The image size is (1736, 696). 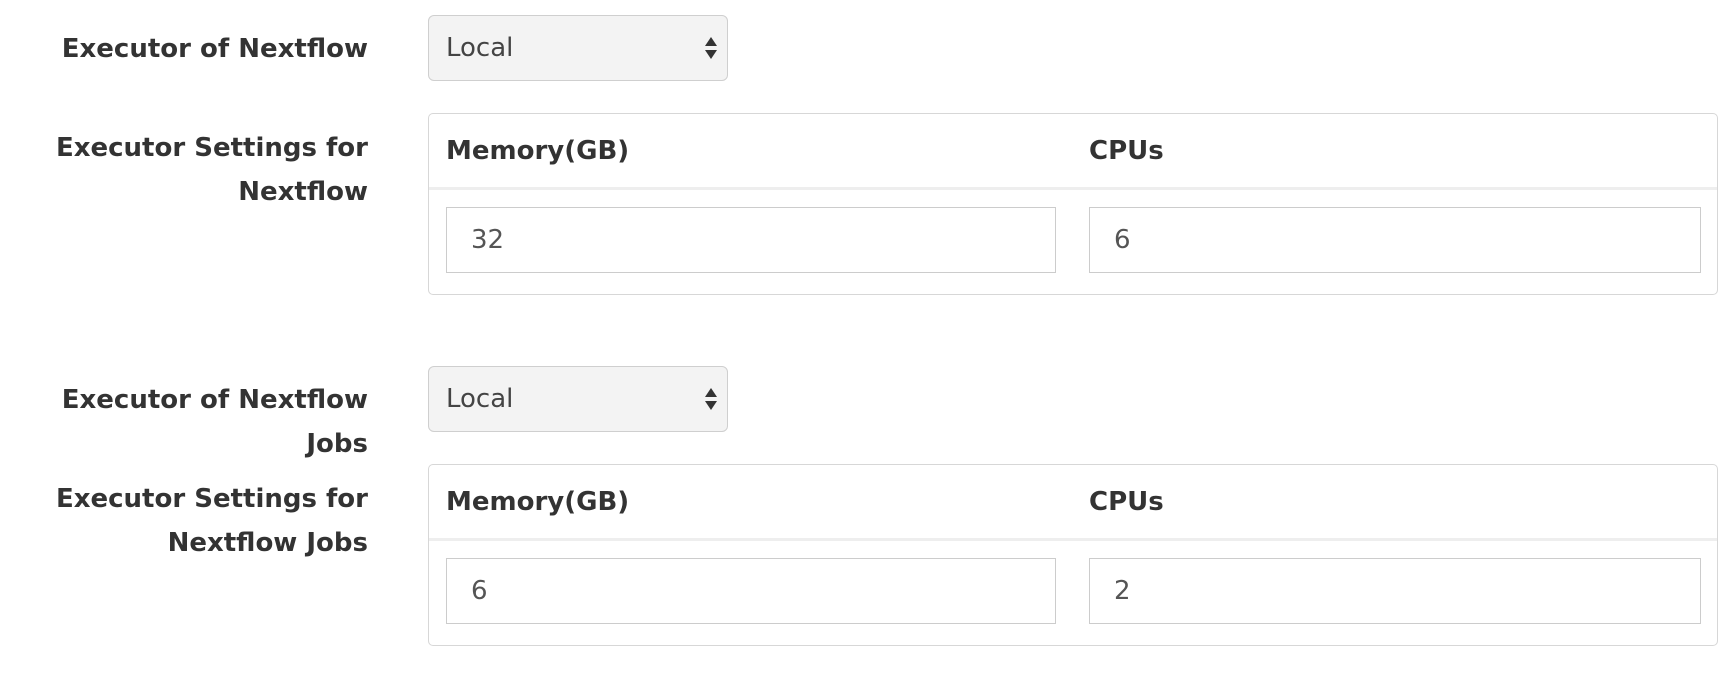 I want to click on executor-settings-nextflow-label: Executor Settings for Nextflow, so click(x=212, y=170).